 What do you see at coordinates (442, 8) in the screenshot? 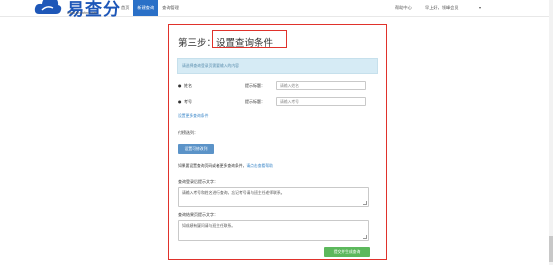
I see `user-greeting: 早上好，领峰会员` at bounding box center [442, 8].